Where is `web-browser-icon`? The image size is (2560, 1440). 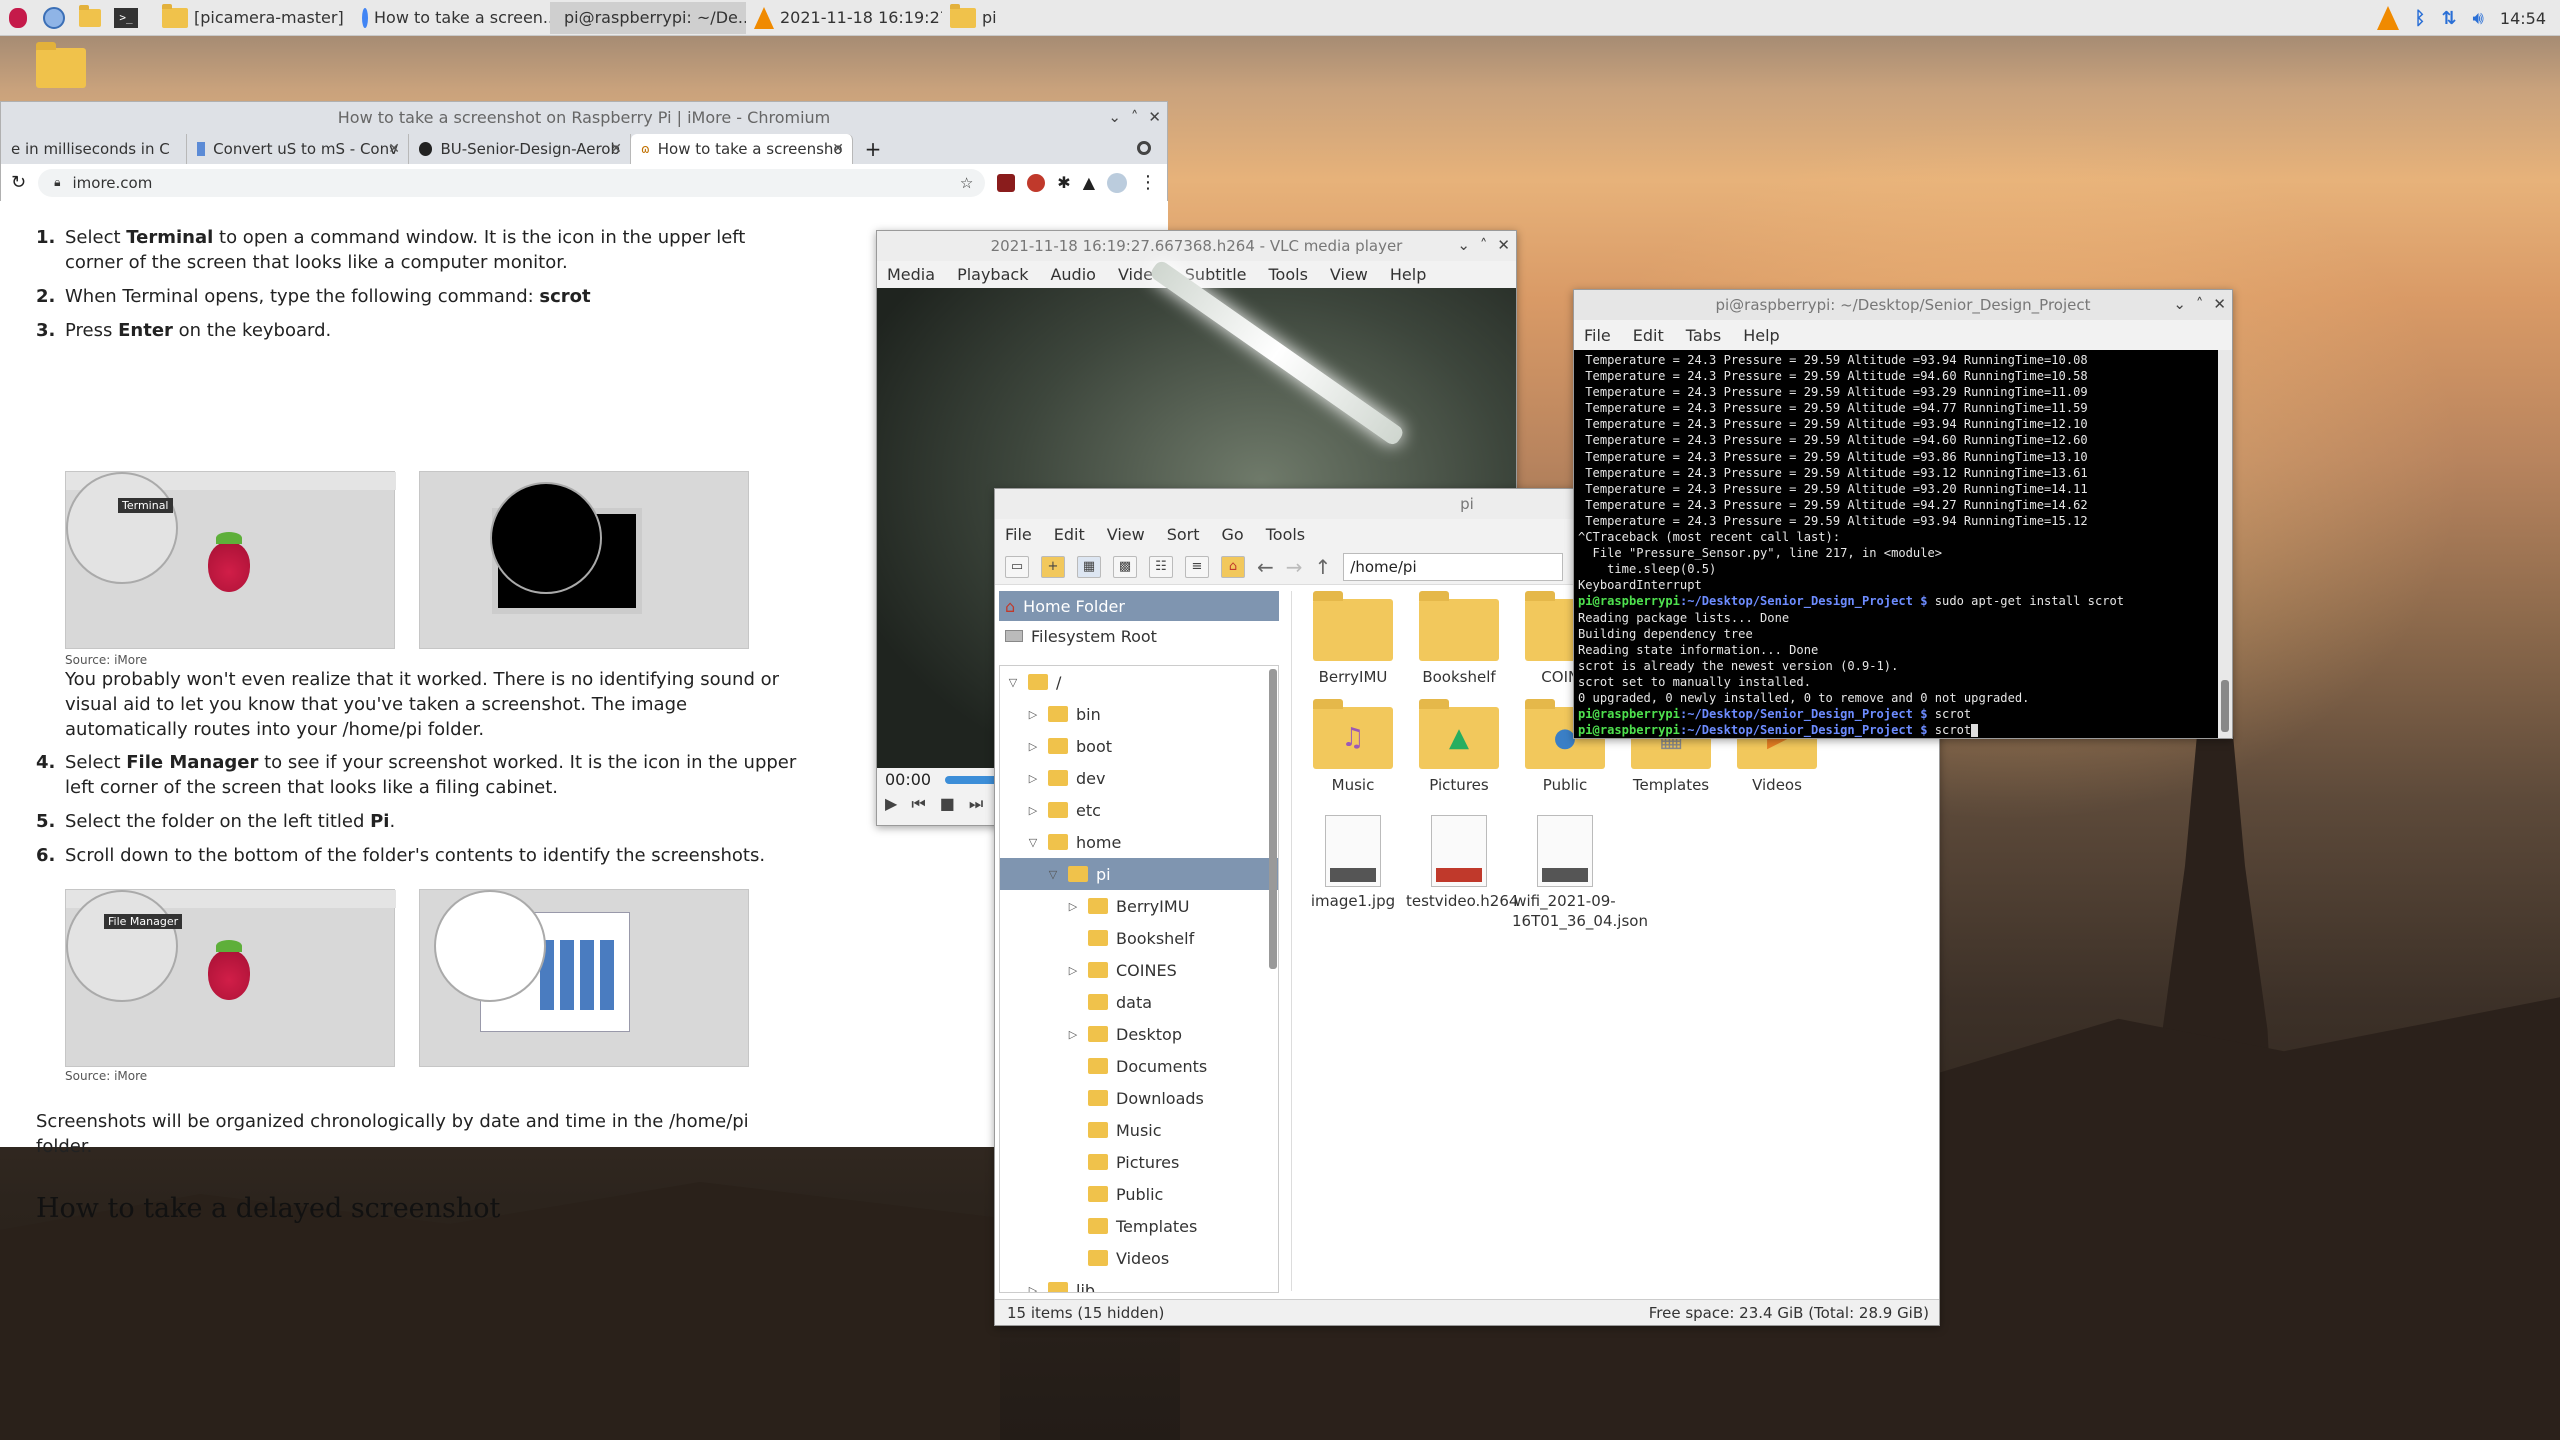 web-browser-icon is located at coordinates (54, 18).